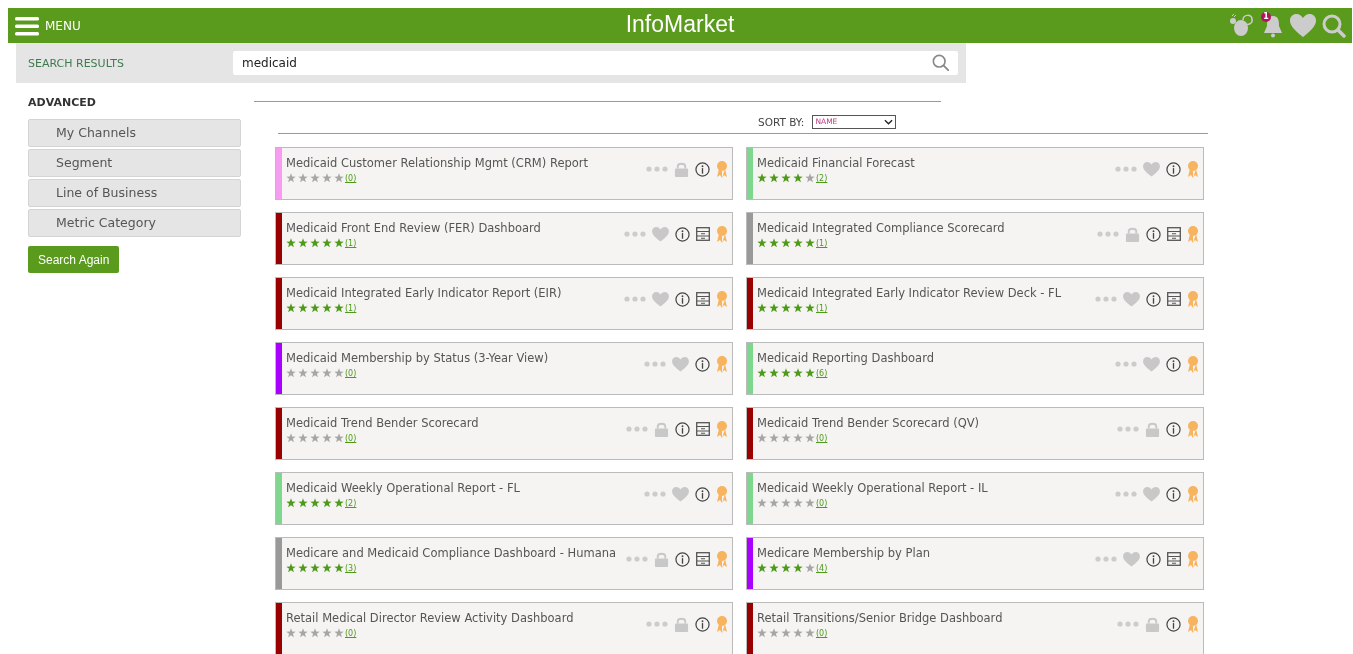  Describe the element at coordinates (975, 238) in the screenshot. I see `report-card: Medicaid Integrated Compliance Scorecard (1)` at that location.